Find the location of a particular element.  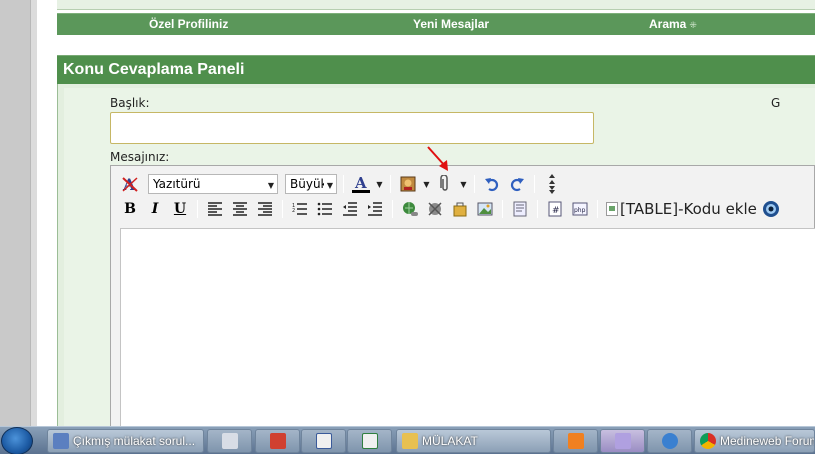

start-button is located at coordinates (17, 440).